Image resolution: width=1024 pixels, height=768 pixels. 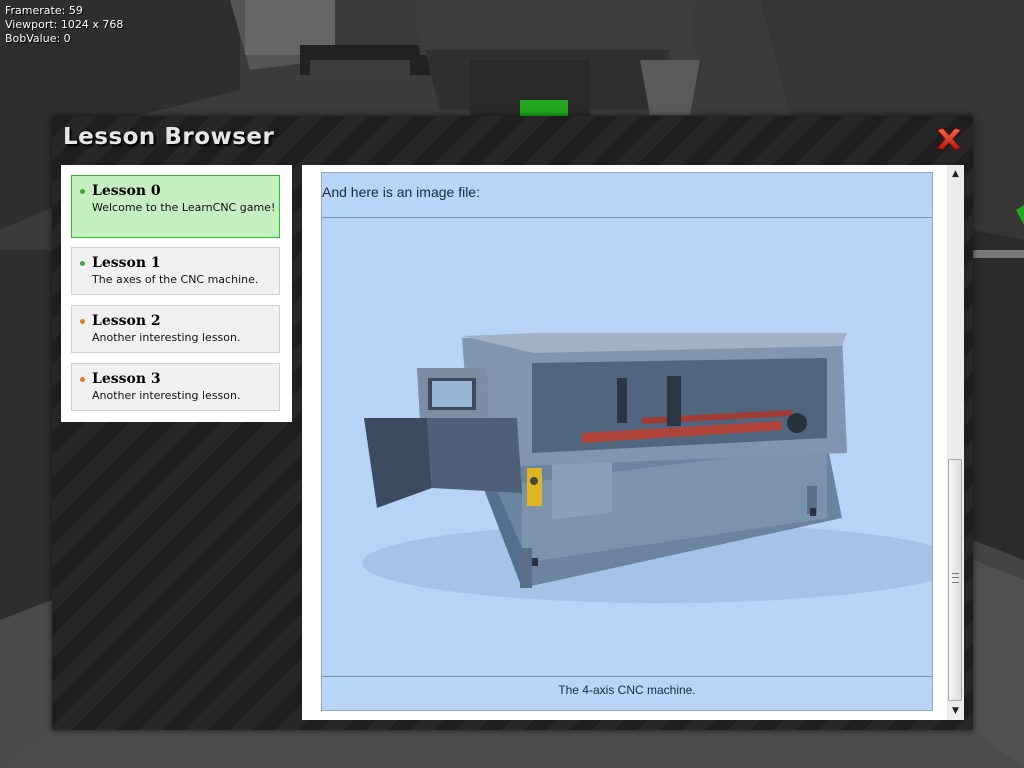 What do you see at coordinates (175, 271) in the screenshot?
I see `lesson-item-1: Lesson 1 The axes of the CNC machine.` at bounding box center [175, 271].